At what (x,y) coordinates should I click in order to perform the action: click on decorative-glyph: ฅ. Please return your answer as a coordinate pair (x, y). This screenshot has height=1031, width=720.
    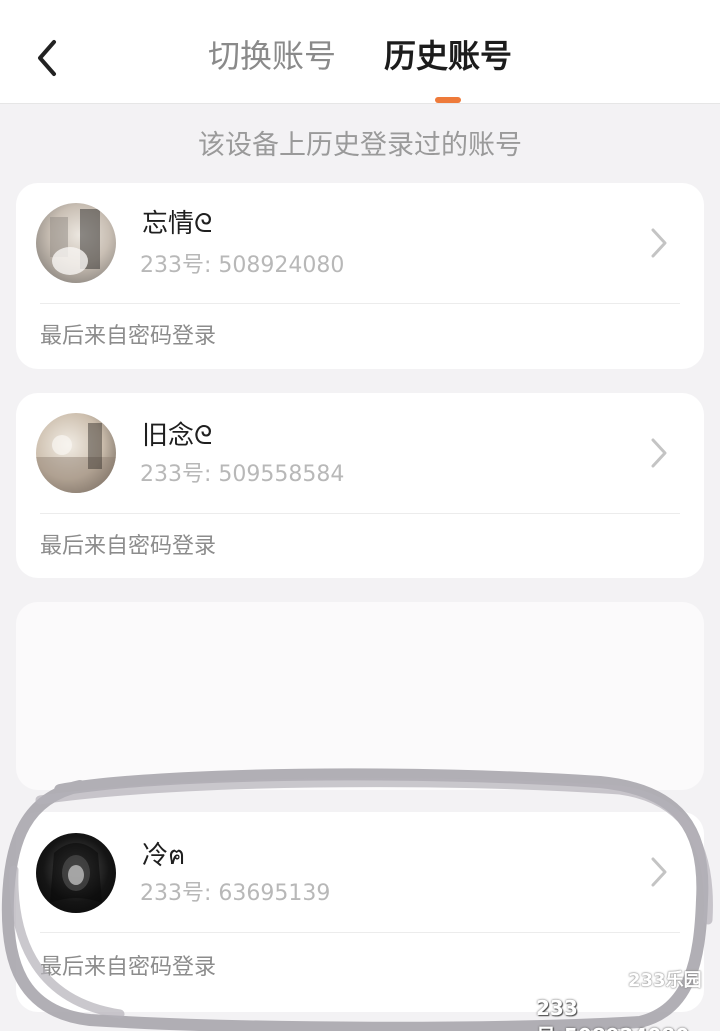
    Looking at the image, I should click on (177, 856).